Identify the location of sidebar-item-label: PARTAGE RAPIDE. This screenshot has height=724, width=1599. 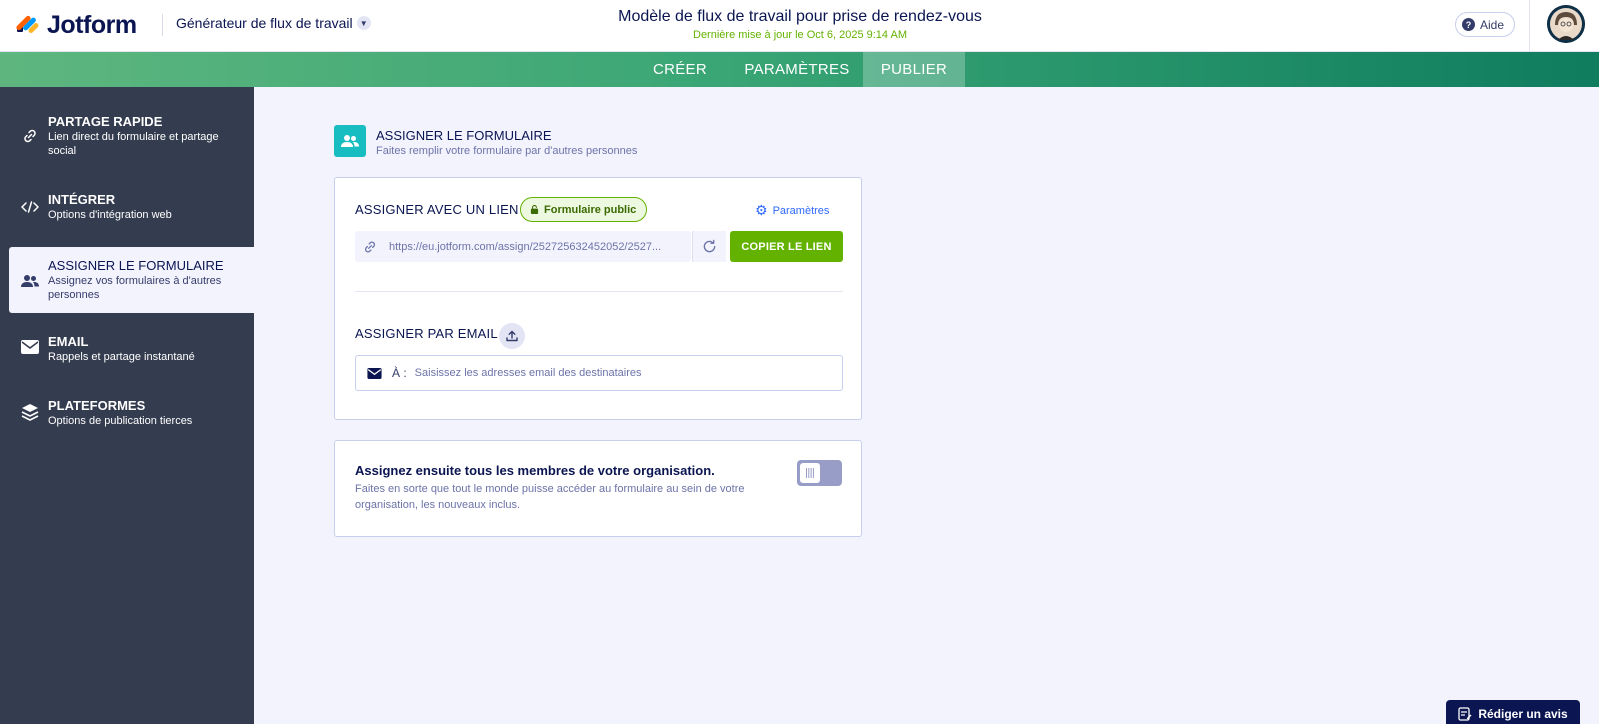
(105, 121).